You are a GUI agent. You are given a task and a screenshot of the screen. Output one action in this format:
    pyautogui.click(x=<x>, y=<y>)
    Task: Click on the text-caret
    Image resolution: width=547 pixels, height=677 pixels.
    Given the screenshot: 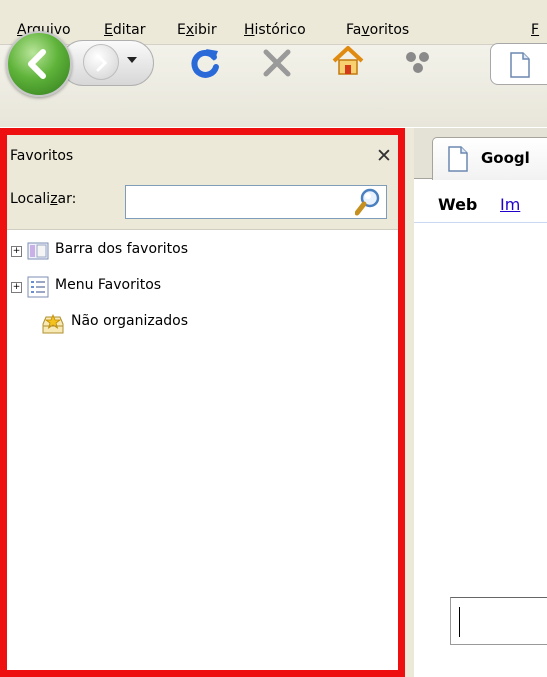 What is the action you would take?
    pyautogui.click(x=459, y=622)
    